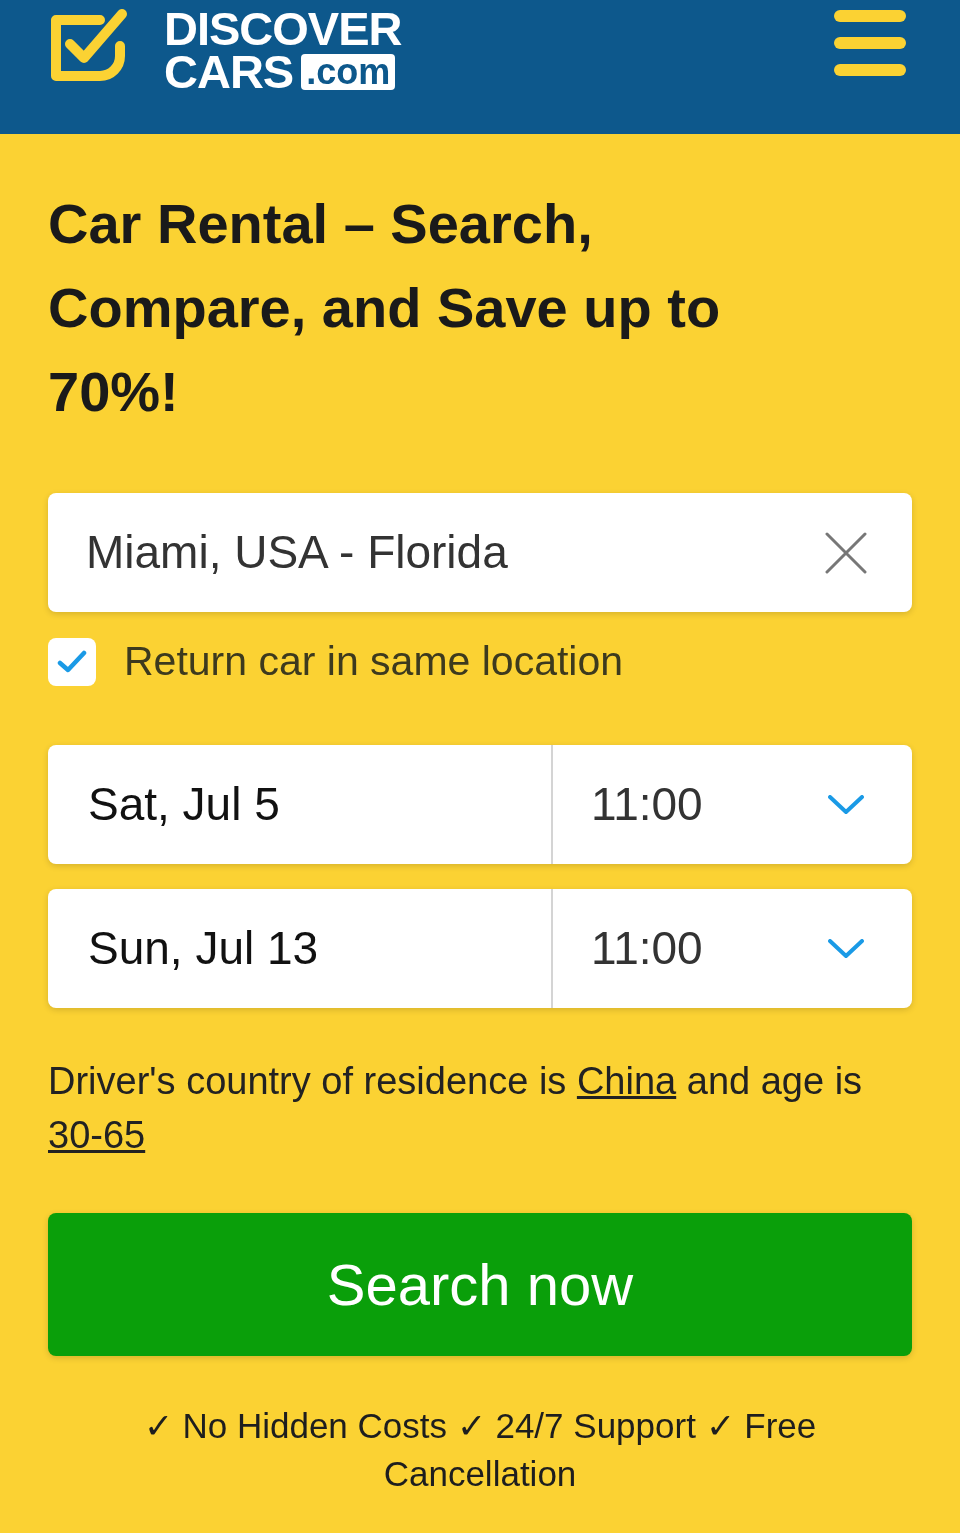 The height and width of the screenshot is (1533, 960). What do you see at coordinates (283, 29) in the screenshot?
I see `logo-wordmark: DISCOVER` at bounding box center [283, 29].